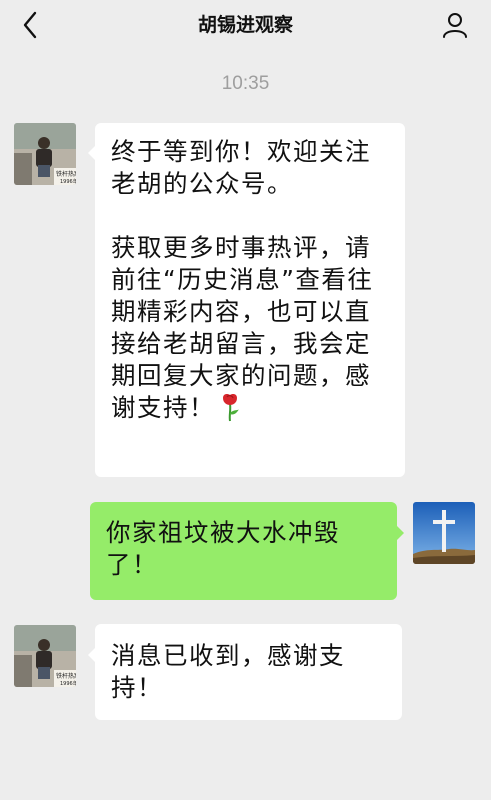 This screenshot has height=800, width=491. I want to click on message-text: 你家祖坟被大水冲毁了！, so click(223, 548).